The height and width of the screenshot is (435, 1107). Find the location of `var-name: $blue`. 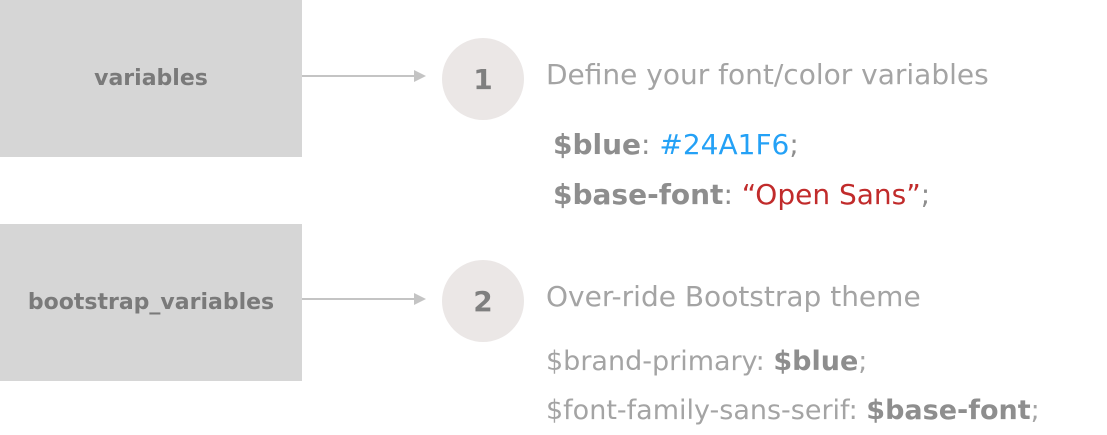

var-name: $blue is located at coordinates (597, 144).